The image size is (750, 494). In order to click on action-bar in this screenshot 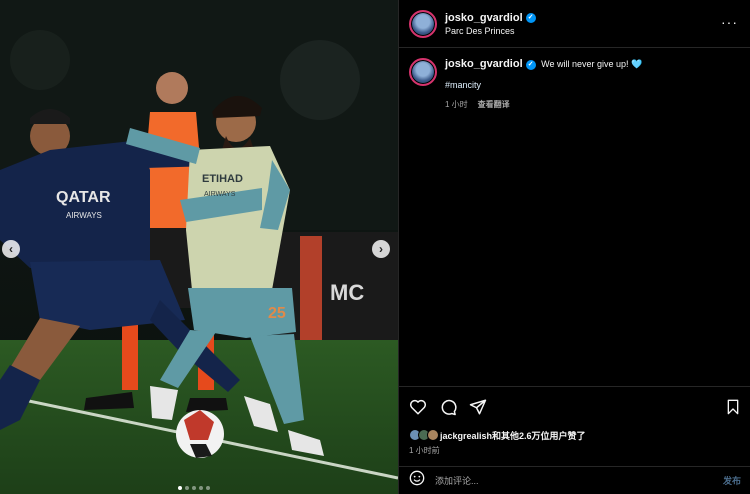, I will do `click(574, 407)`.